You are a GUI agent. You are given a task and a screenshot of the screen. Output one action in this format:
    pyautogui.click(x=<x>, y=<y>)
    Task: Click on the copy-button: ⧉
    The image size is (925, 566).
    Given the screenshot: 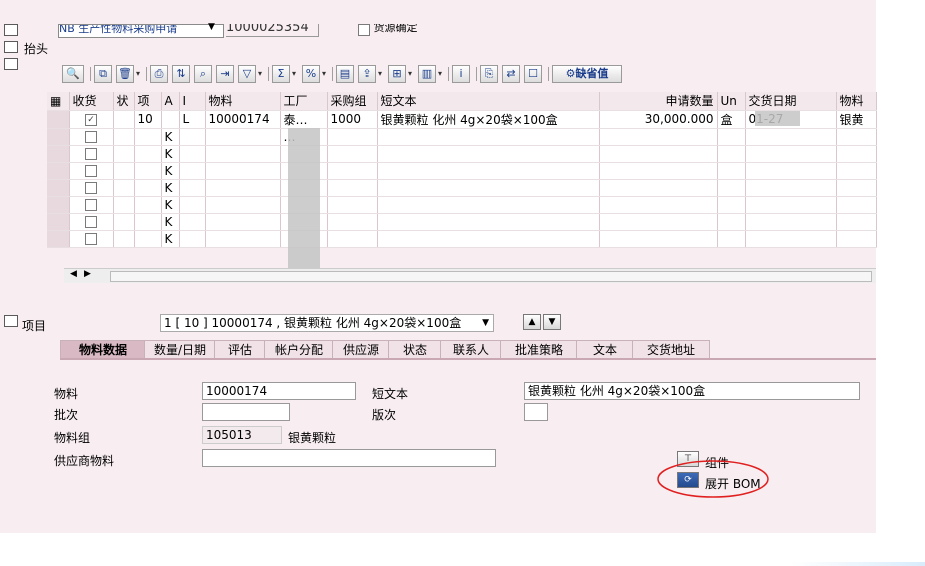 What is the action you would take?
    pyautogui.click(x=103, y=74)
    